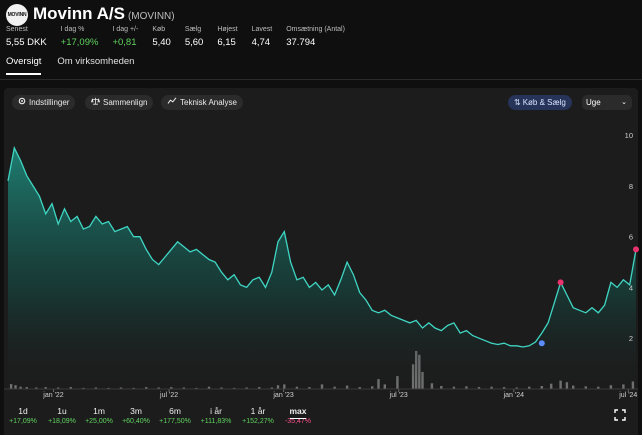 The height and width of the screenshot is (435, 642). What do you see at coordinates (99, 421) in the screenshot?
I see `range-change: +25,00%` at bounding box center [99, 421].